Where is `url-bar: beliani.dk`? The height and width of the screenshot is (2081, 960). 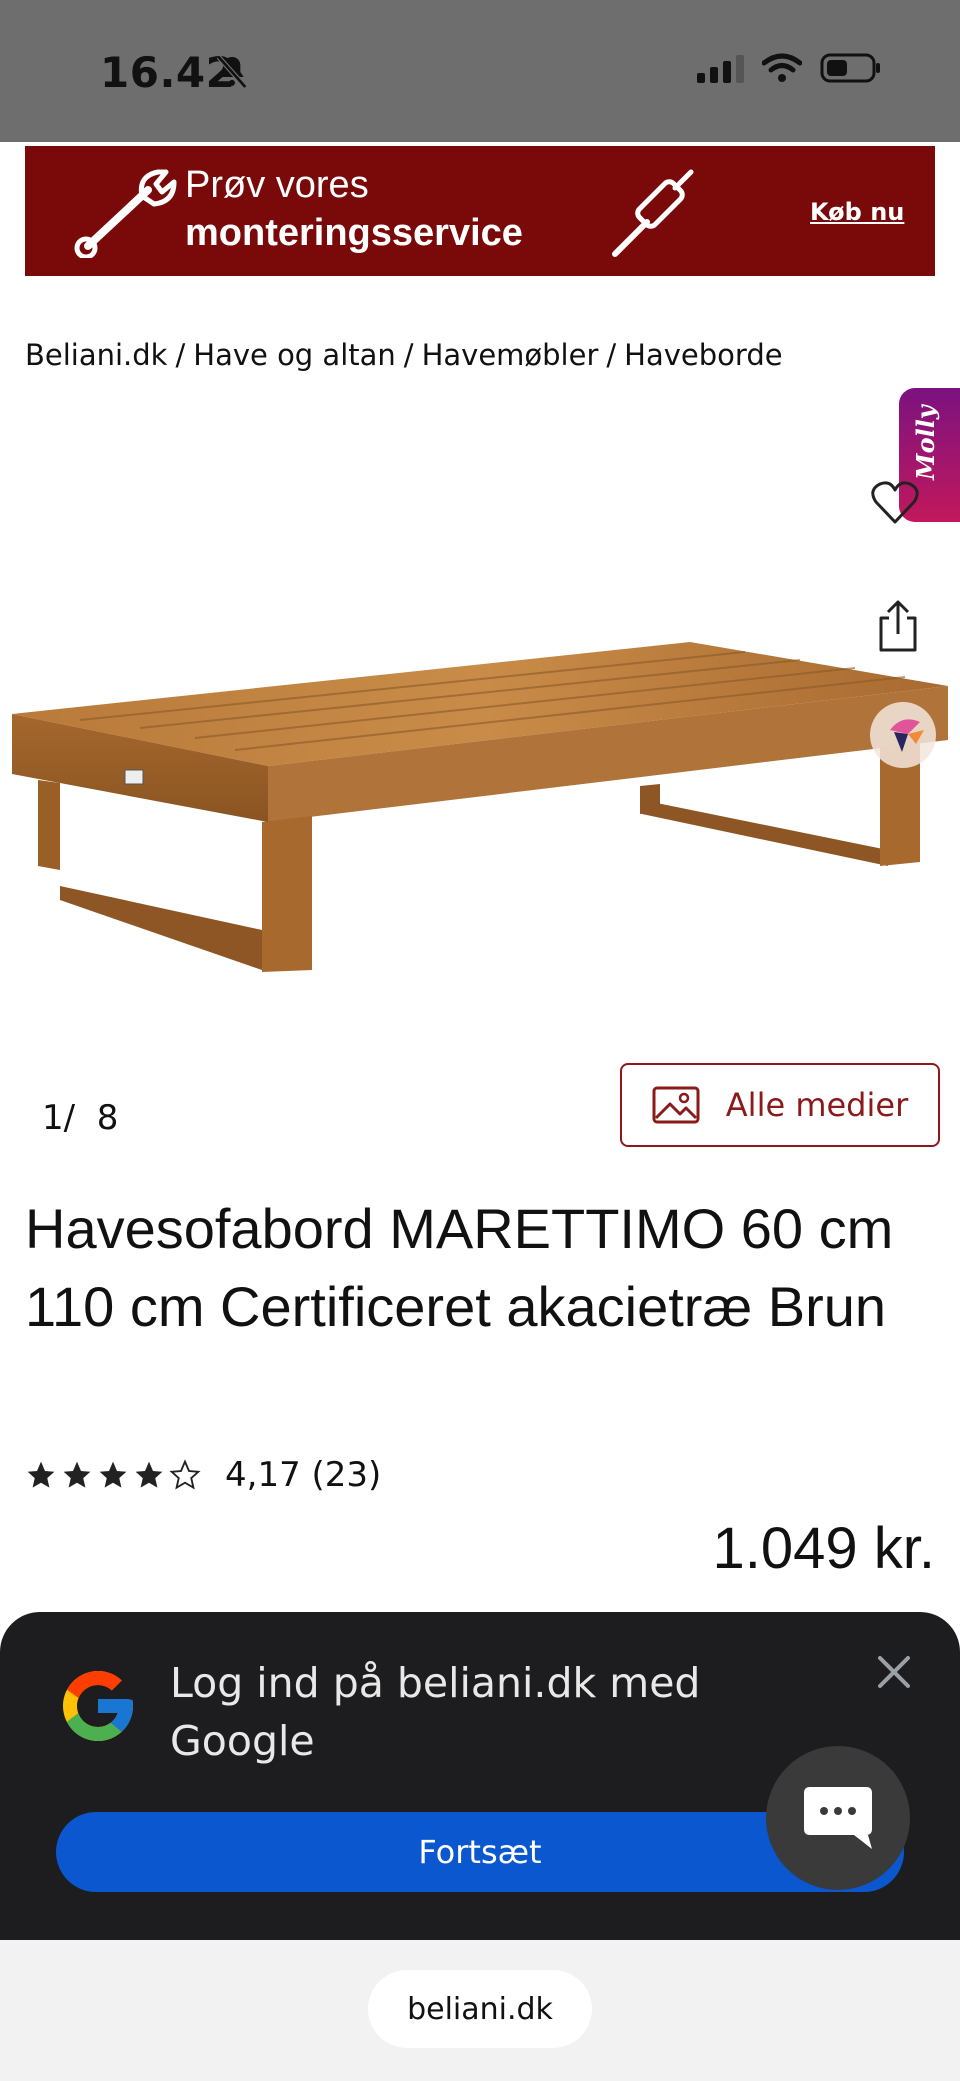
url-bar: beliani.dk is located at coordinates (480, 2009).